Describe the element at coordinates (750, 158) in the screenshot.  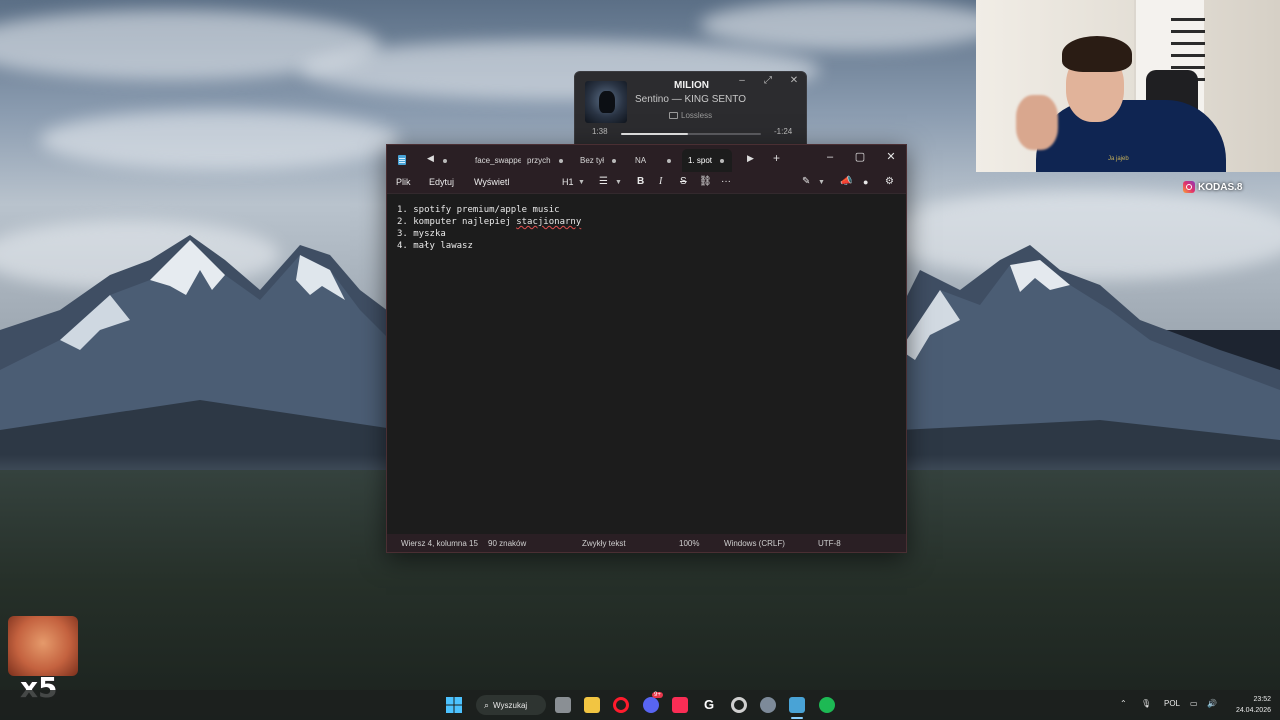
I see `tab-scroll-right-icon: ▶` at that location.